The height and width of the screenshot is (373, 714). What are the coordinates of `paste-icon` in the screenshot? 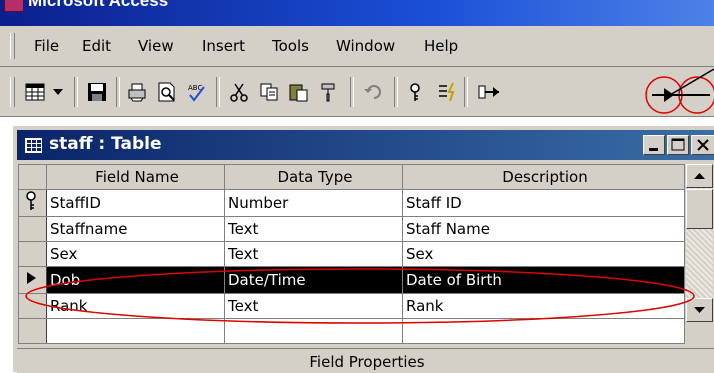 It's located at (299, 92).